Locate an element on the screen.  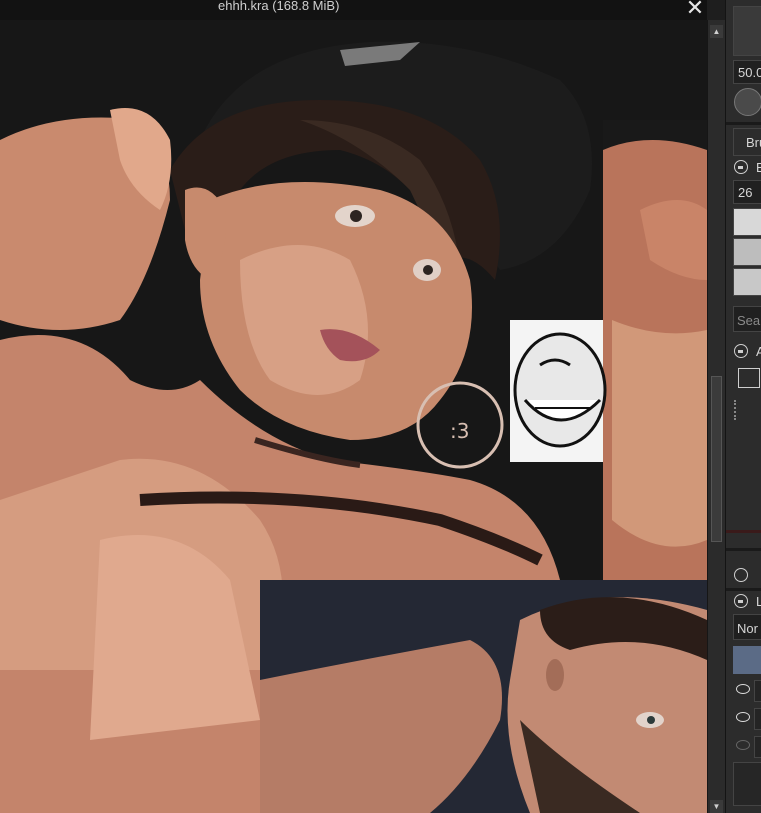
blend-mode-select: Nor is located at coordinates (747, 627).